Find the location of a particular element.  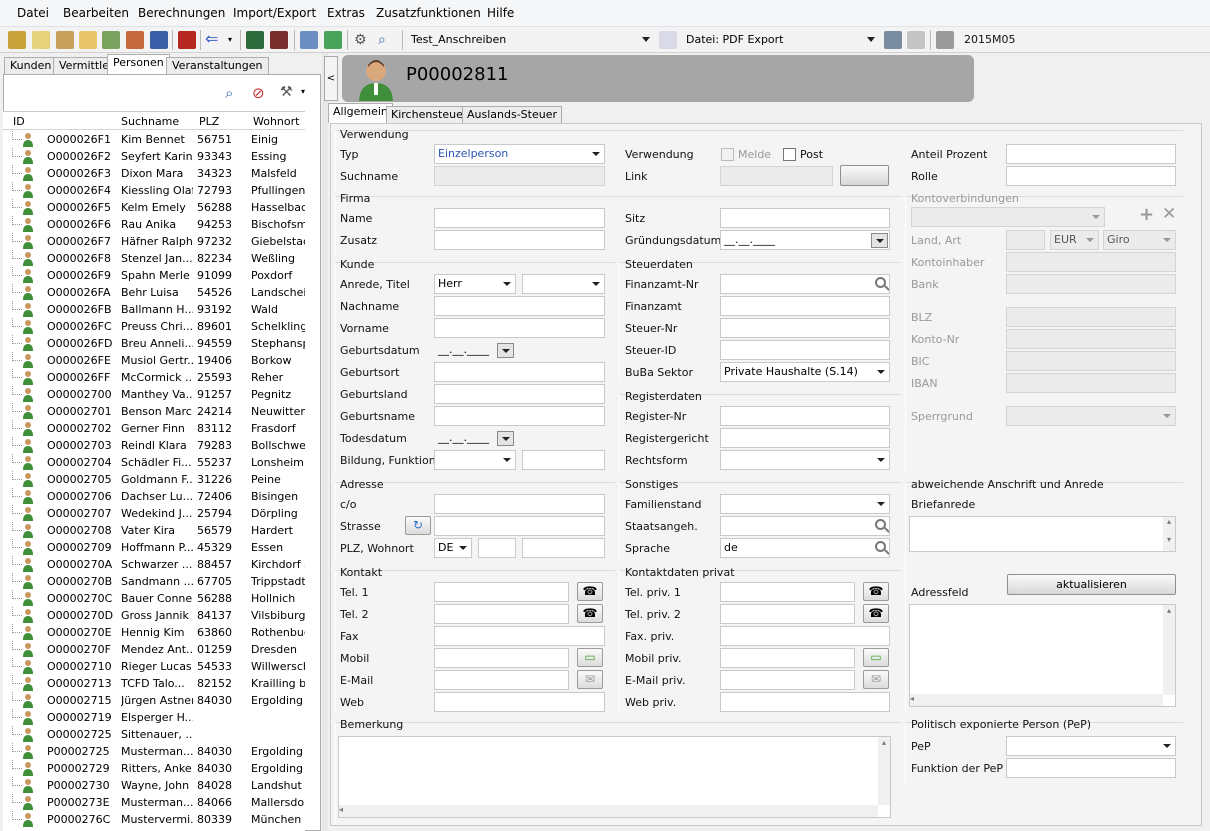

table-row: O000026FE Musiol Gertr... 19406 Borkow is located at coordinates (154, 360).